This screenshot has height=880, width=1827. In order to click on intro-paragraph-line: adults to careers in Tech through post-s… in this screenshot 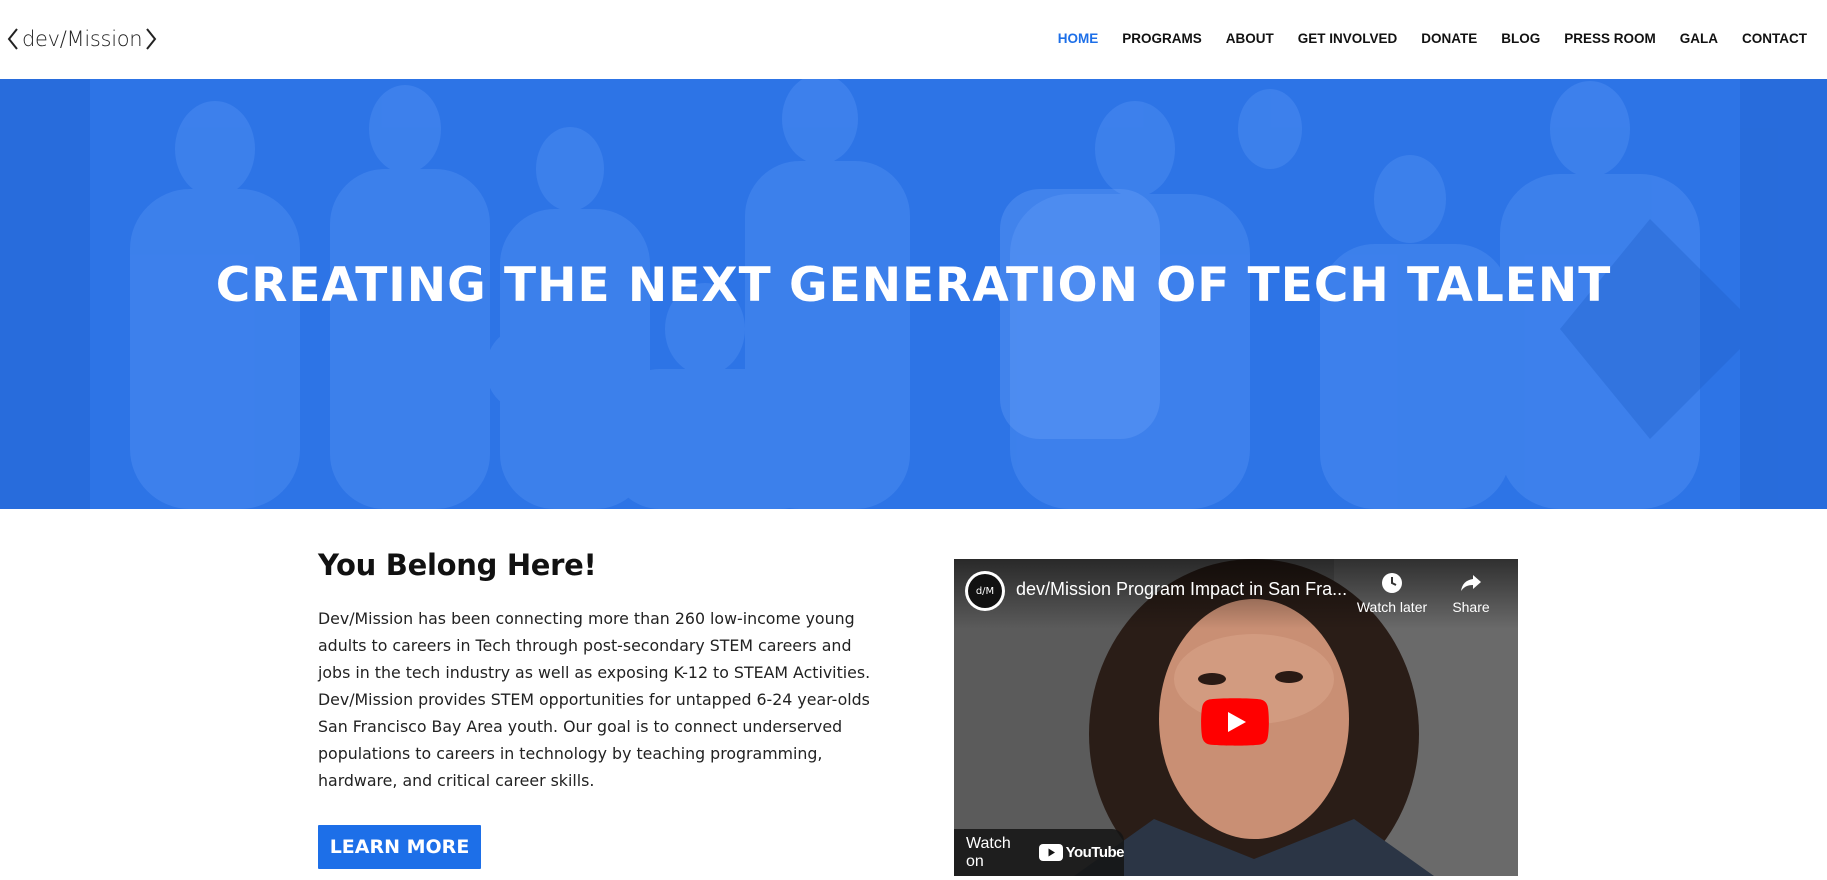, I will do `click(585, 645)`.